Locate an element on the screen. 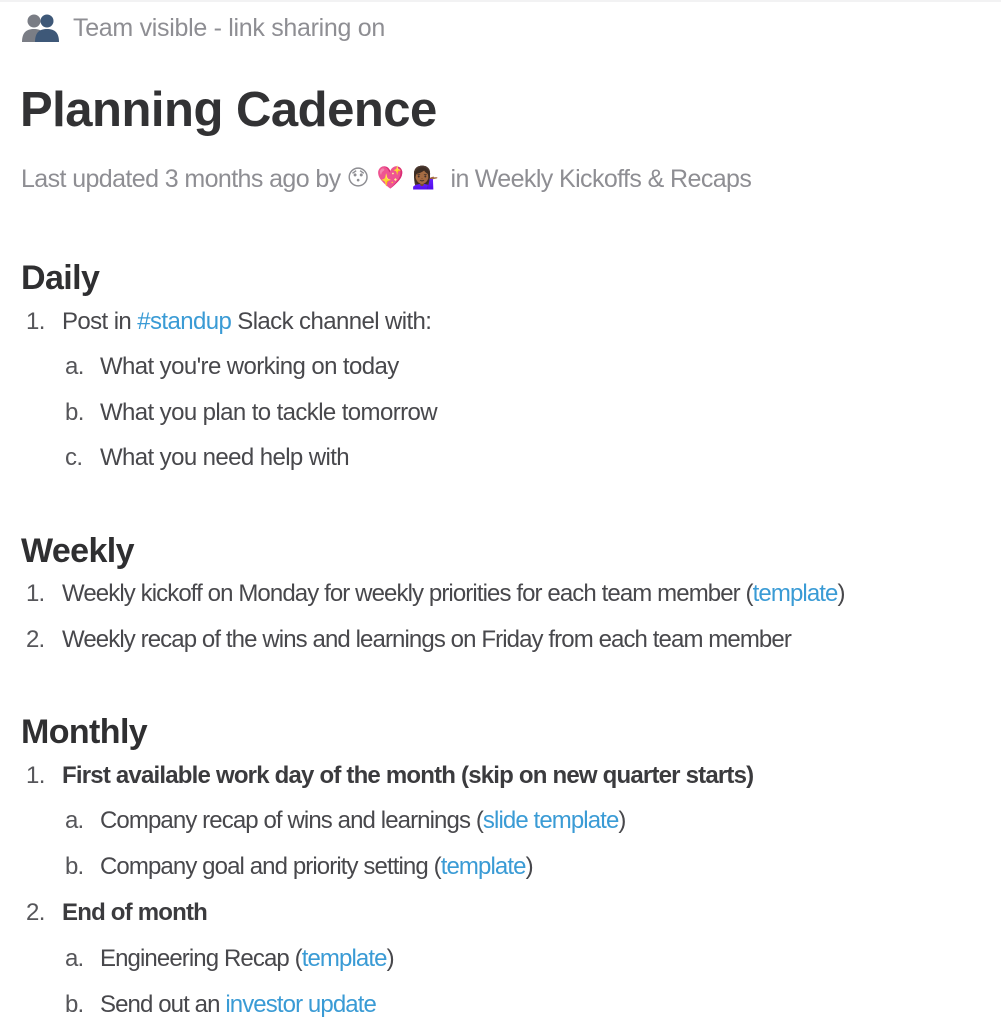  list-item-text: Send out an is located at coordinates (163, 1004).